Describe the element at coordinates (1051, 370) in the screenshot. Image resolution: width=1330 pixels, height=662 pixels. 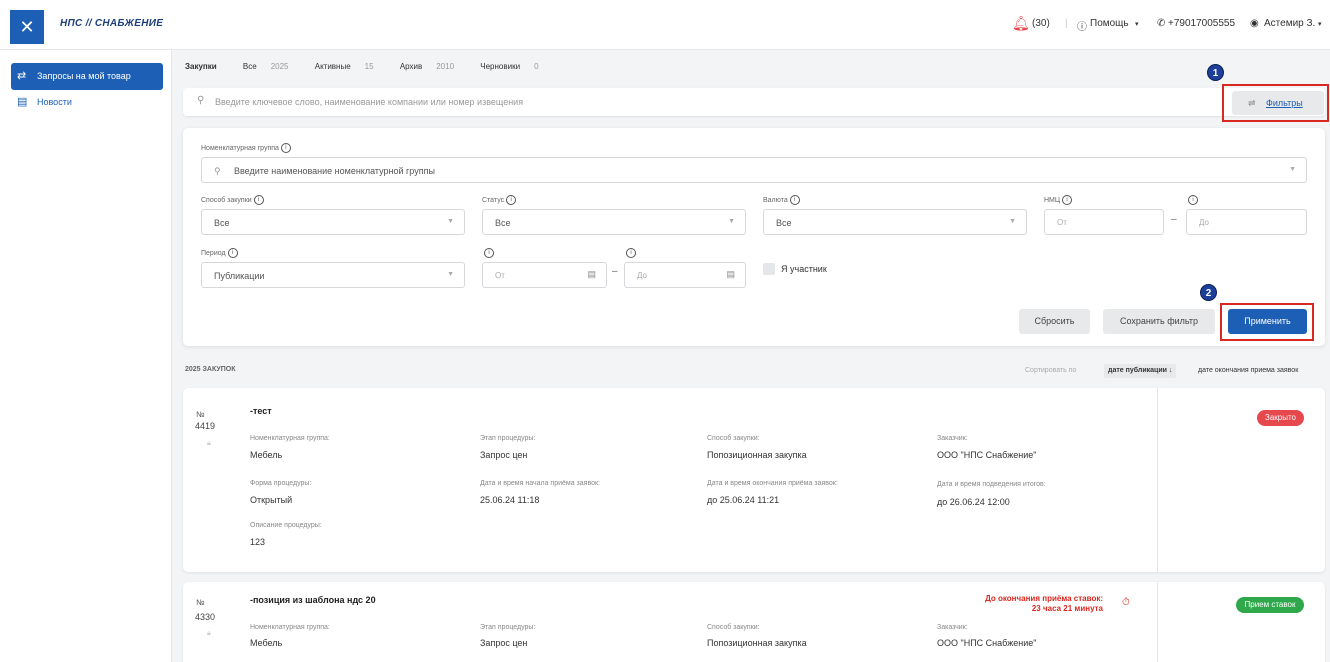
I see `sort-label: Сортировать по` at that location.